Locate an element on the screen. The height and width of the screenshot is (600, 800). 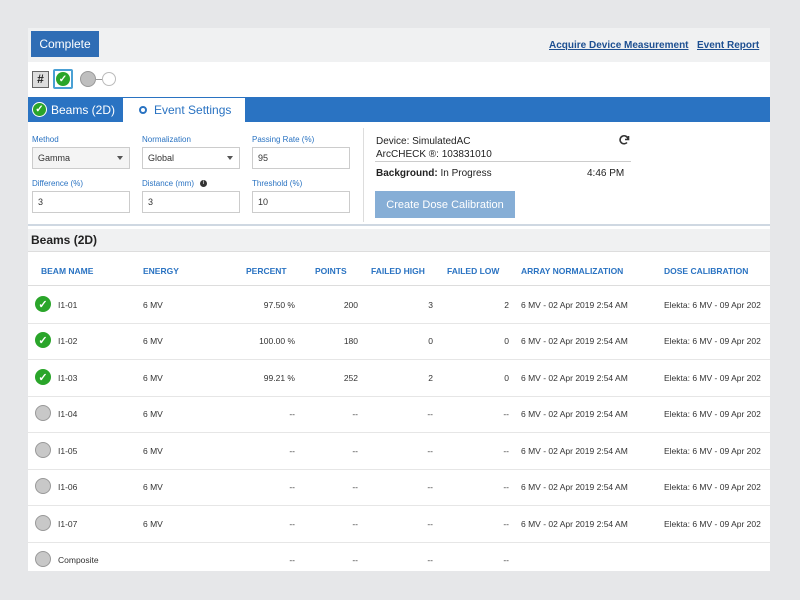
info-icon: i is located at coordinates (204, 184).